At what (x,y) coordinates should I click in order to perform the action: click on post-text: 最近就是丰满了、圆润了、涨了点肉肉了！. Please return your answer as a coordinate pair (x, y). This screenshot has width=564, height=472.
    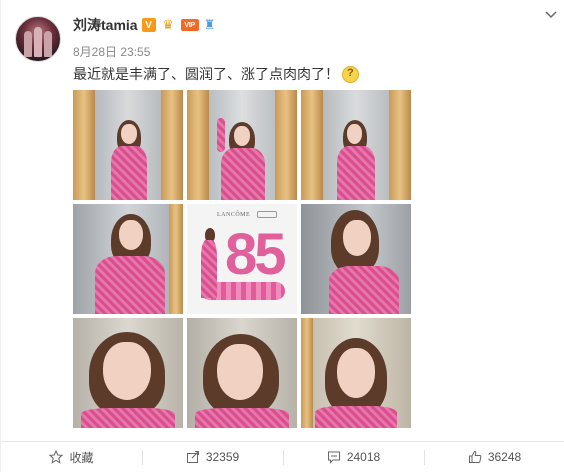
    Looking at the image, I should click on (216, 74).